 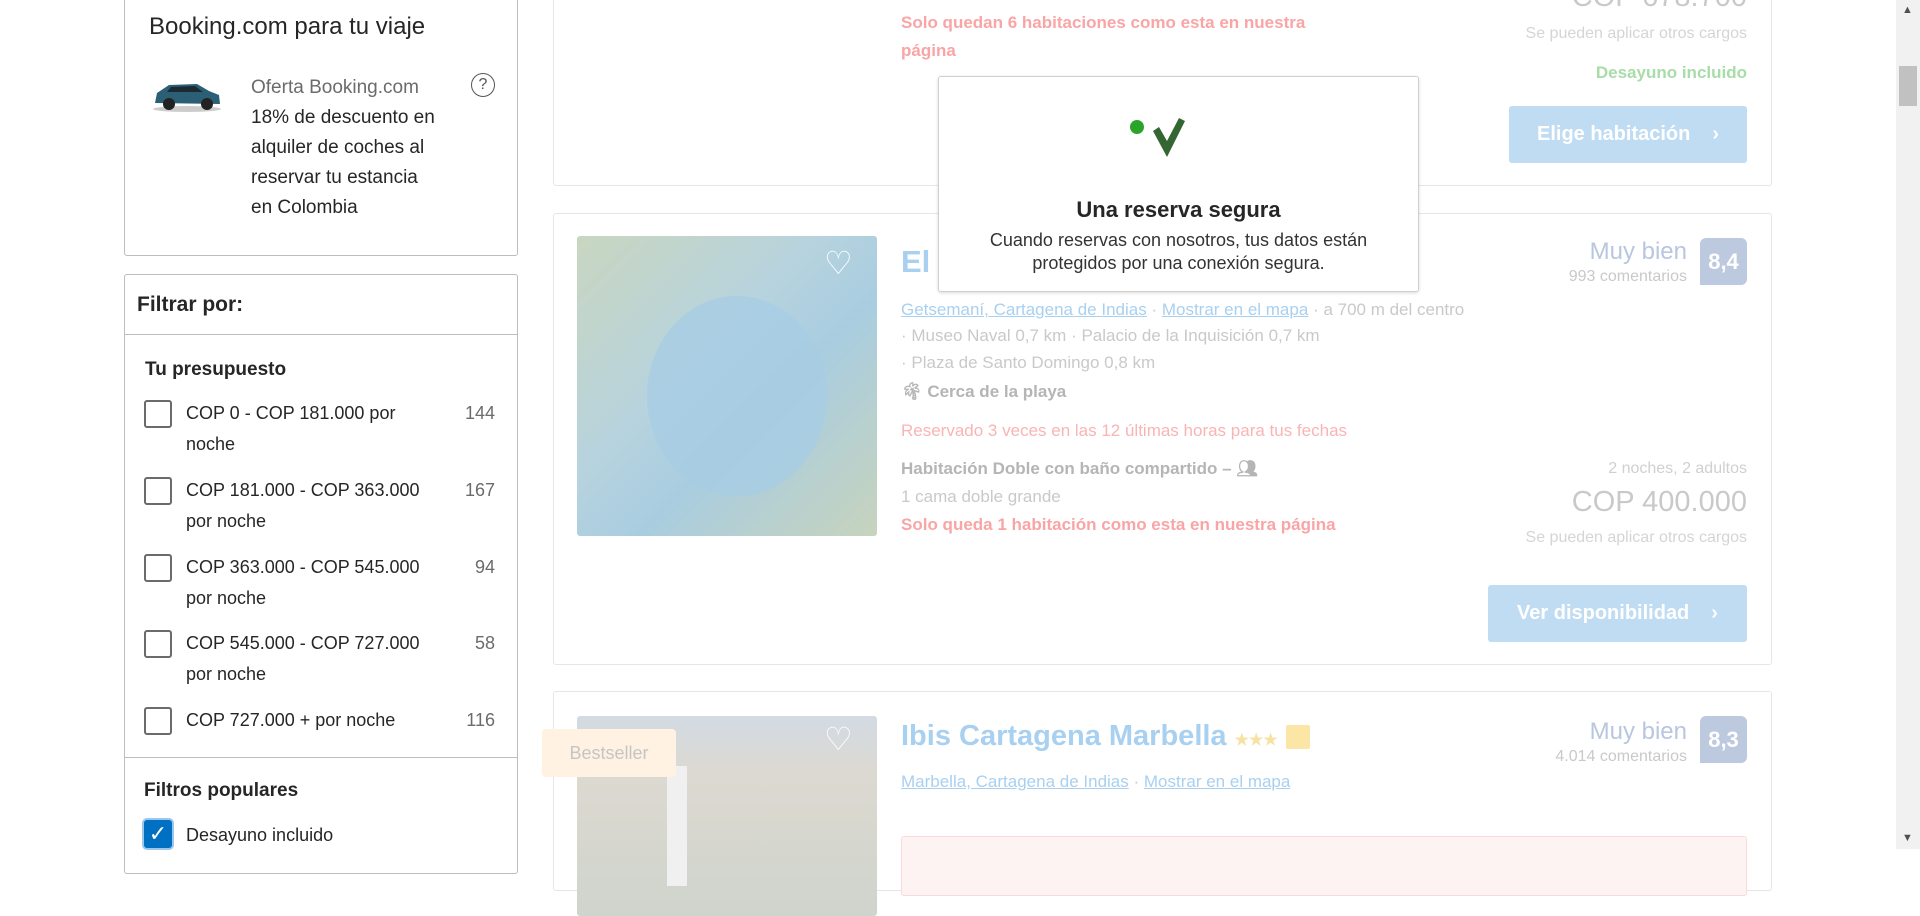 I want to click on property-title-line: Ibis Cartagena Marbella ★★★, so click(x=1105, y=736).